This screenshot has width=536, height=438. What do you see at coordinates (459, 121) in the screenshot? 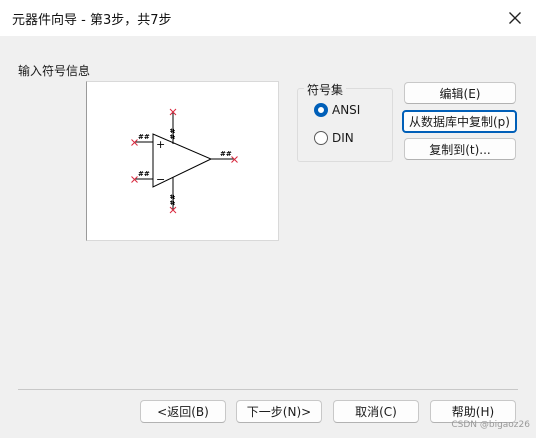
I see `copy-from-database-button: 从数据库中复制(p)` at bounding box center [459, 121].